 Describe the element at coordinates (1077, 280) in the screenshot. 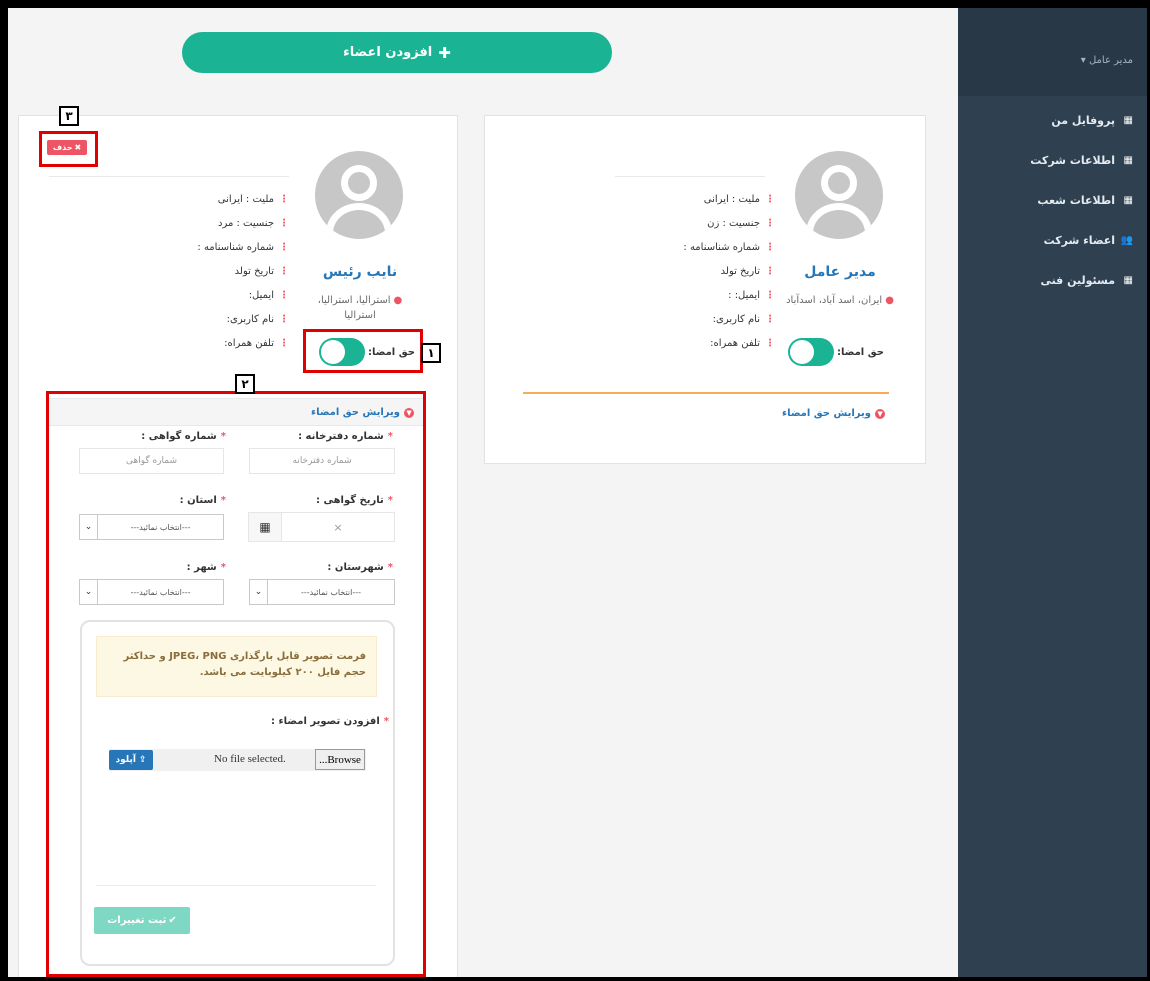

I see `sidebar-item-label: مسئولین فنی` at that location.